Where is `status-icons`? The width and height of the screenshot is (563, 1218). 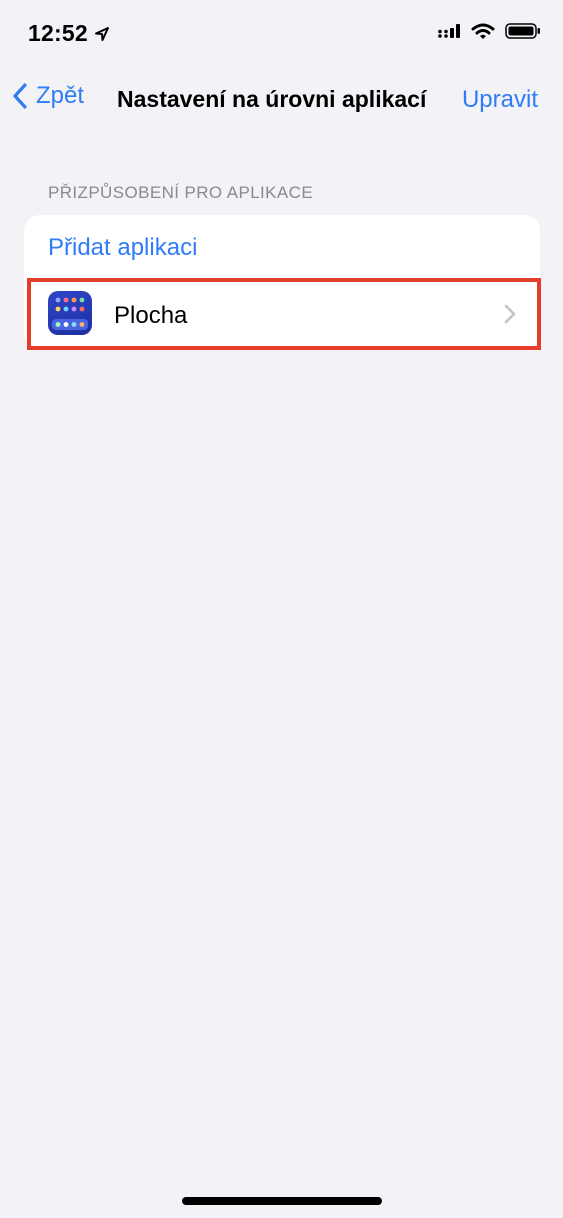 status-icons is located at coordinates (489, 31).